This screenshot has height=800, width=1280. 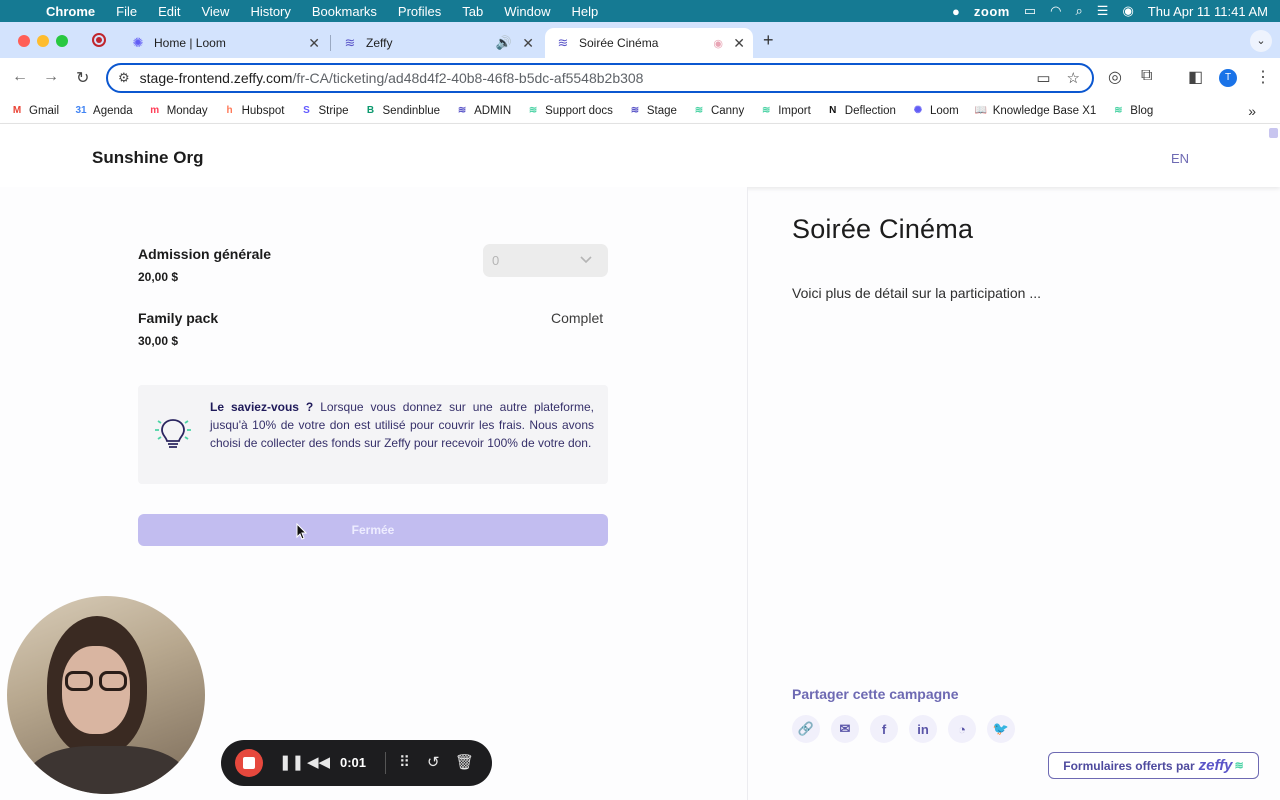 What do you see at coordinates (992, 11) in the screenshot?
I see `zoom-status: zoom` at bounding box center [992, 11].